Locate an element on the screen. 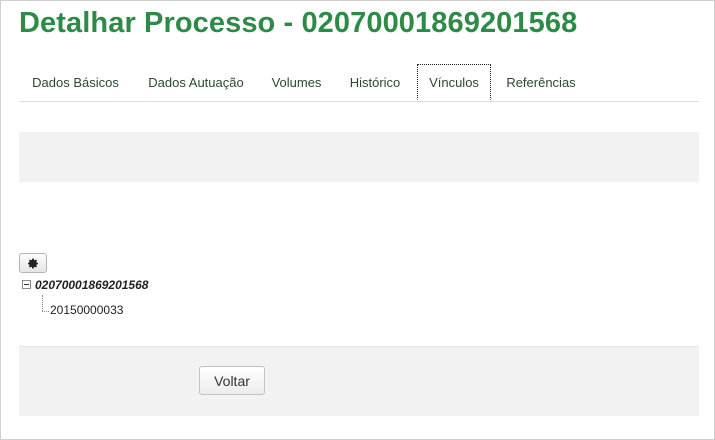 The width and height of the screenshot is (715, 440). info-panel is located at coordinates (359, 157).